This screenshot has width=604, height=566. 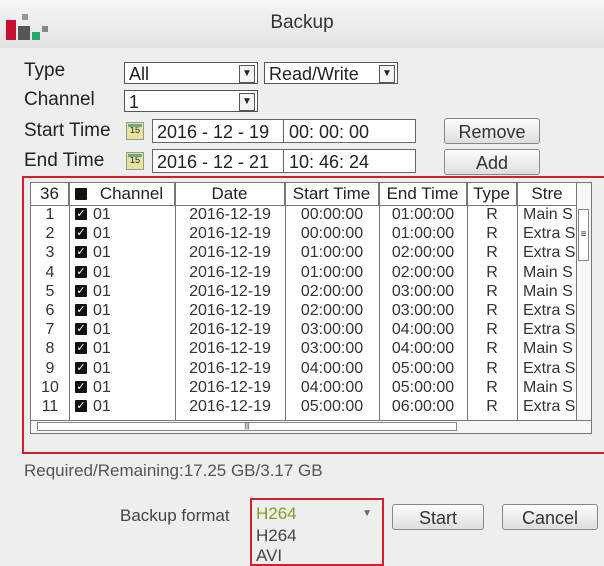 What do you see at coordinates (492, 194) in the screenshot?
I see `column-header-type: Type` at bounding box center [492, 194].